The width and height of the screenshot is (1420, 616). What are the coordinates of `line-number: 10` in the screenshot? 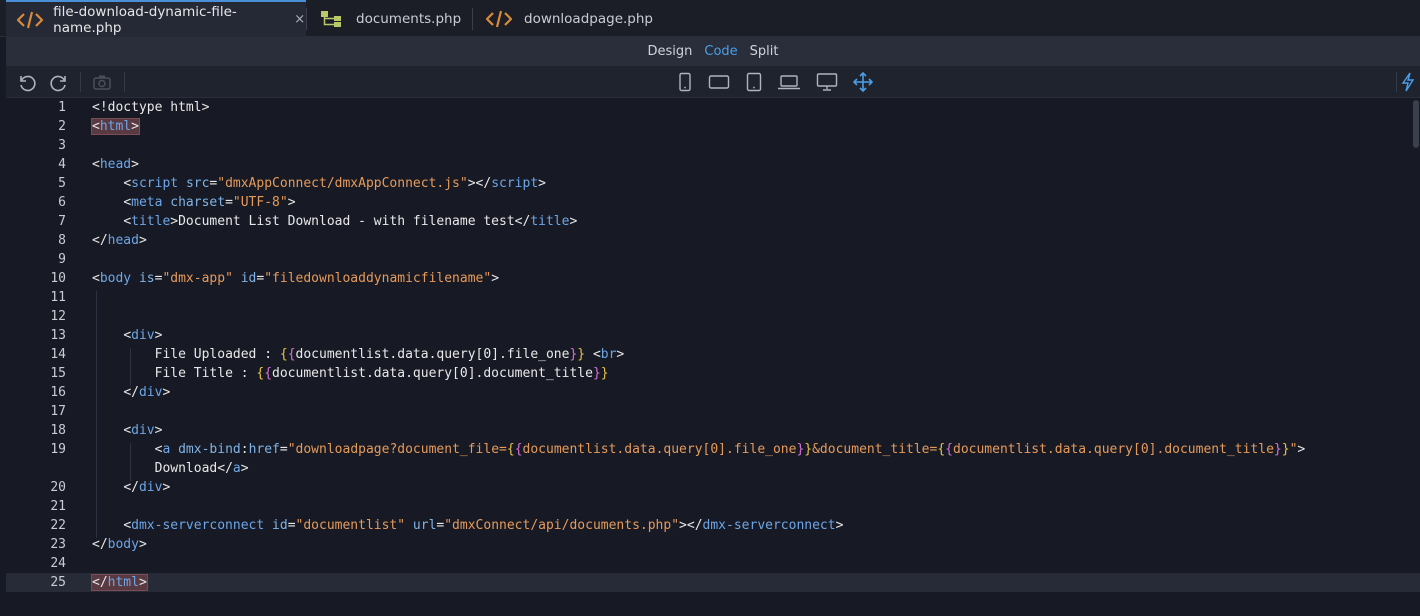 It's located at (58, 278).